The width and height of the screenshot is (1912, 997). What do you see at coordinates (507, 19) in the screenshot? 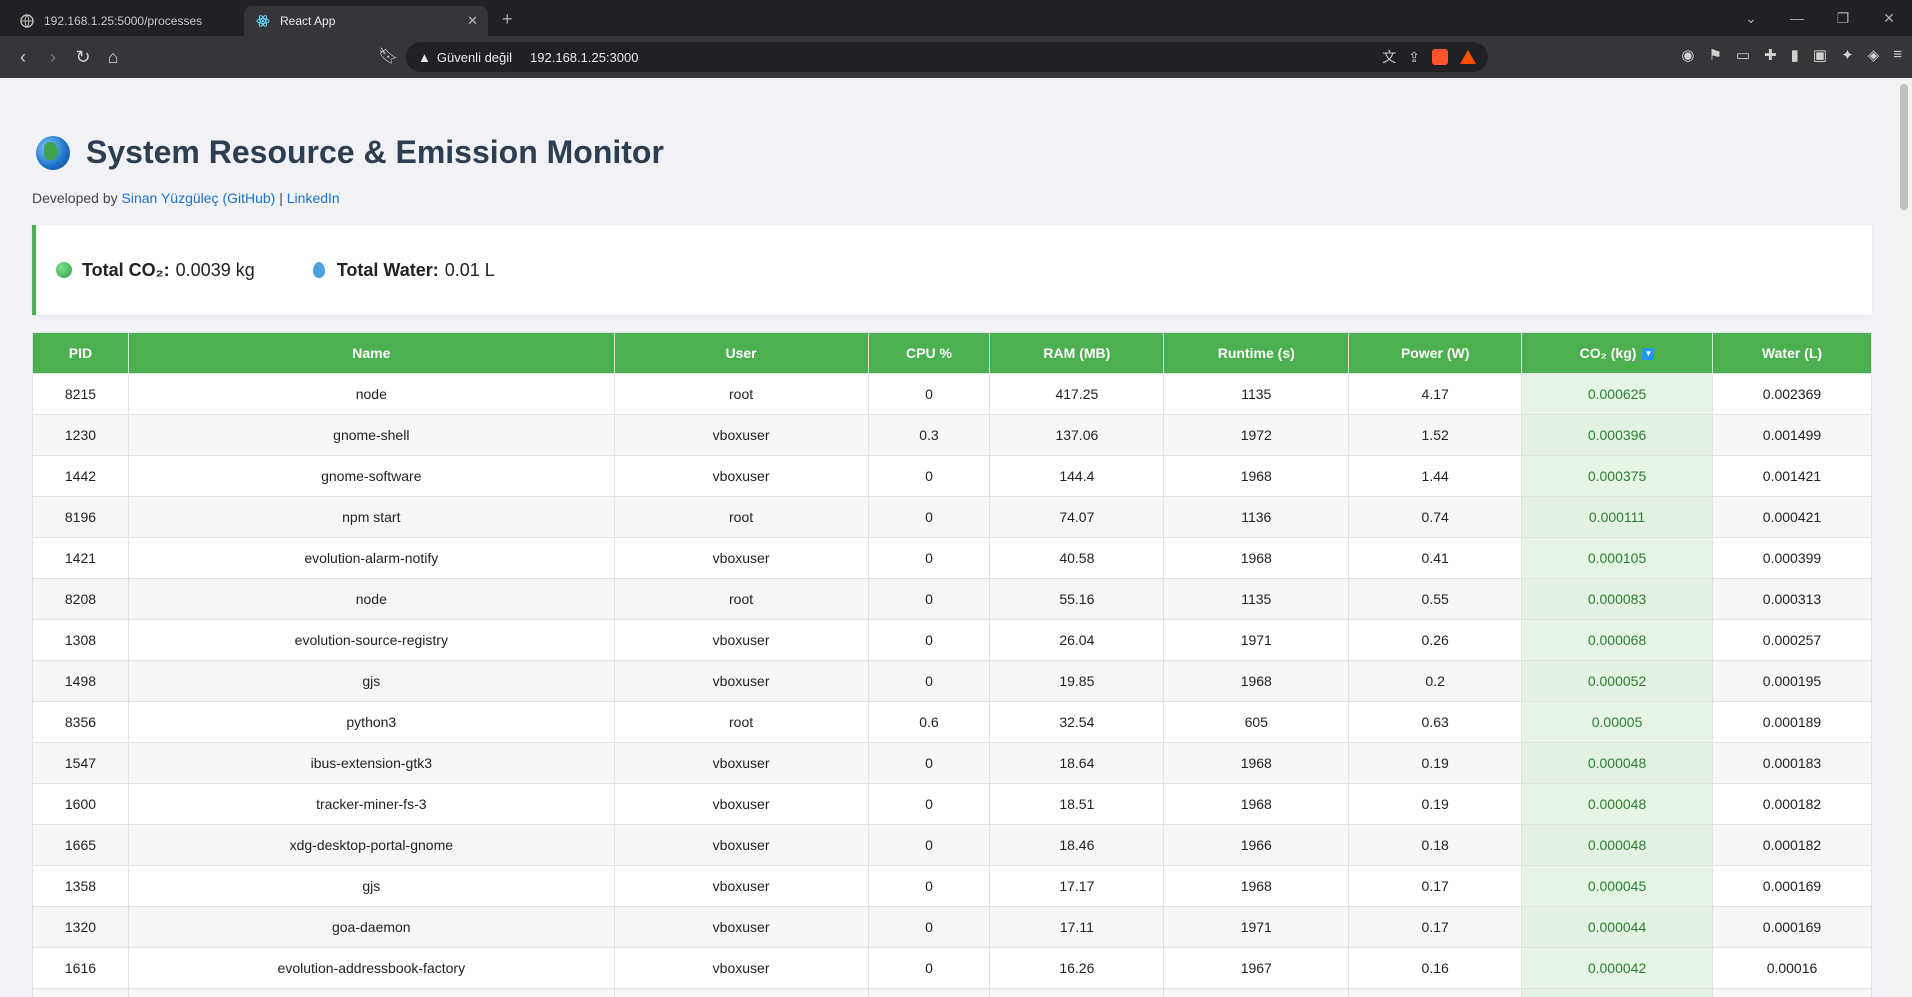
I see `new-tab-icon: +` at bounding box center [507, 19].